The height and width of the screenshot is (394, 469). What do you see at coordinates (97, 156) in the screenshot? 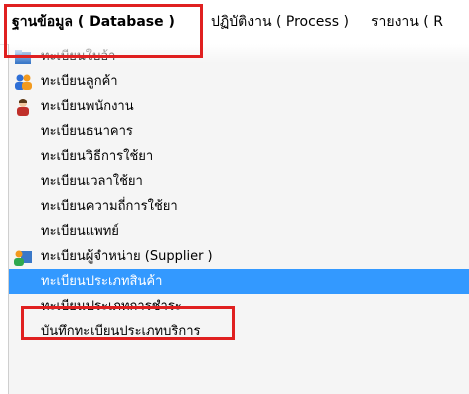
I see `menu-item-label: ทะเบียนวิธีการใช้ยา` at bounding box center [97, 156].